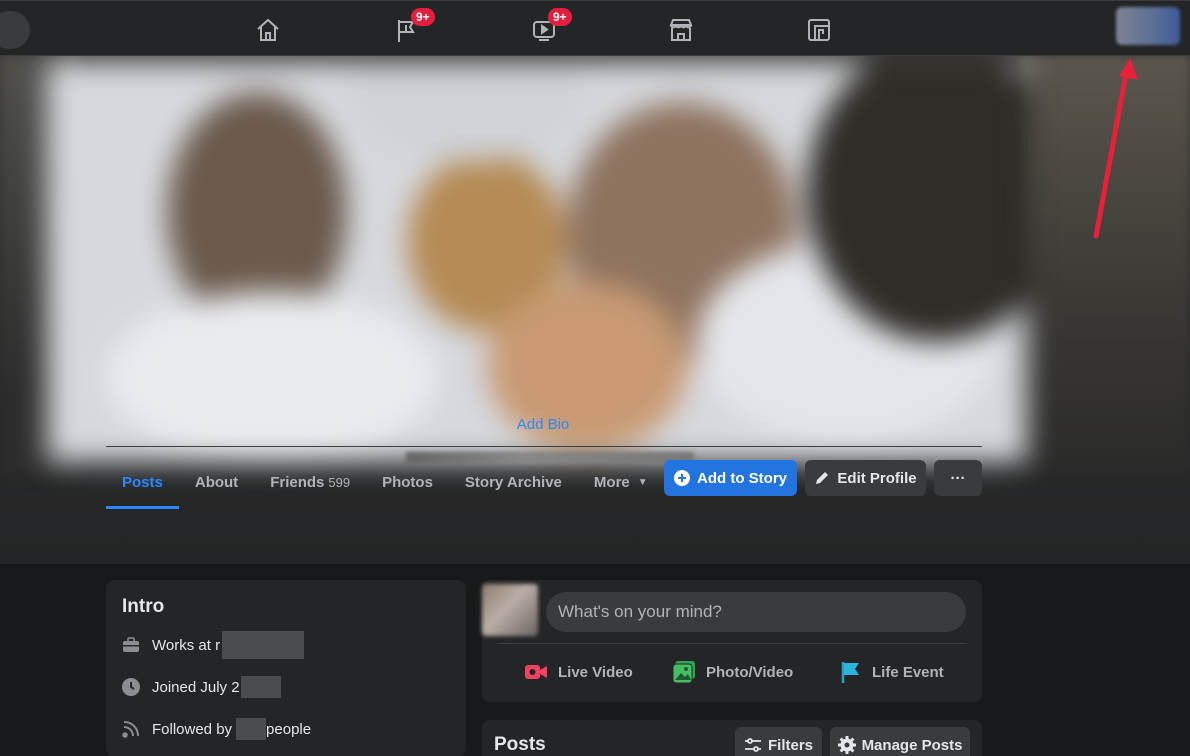  Describe the element at coordinates (1115, 148) in the screenshot. I see `annotation-arrow` at that location.